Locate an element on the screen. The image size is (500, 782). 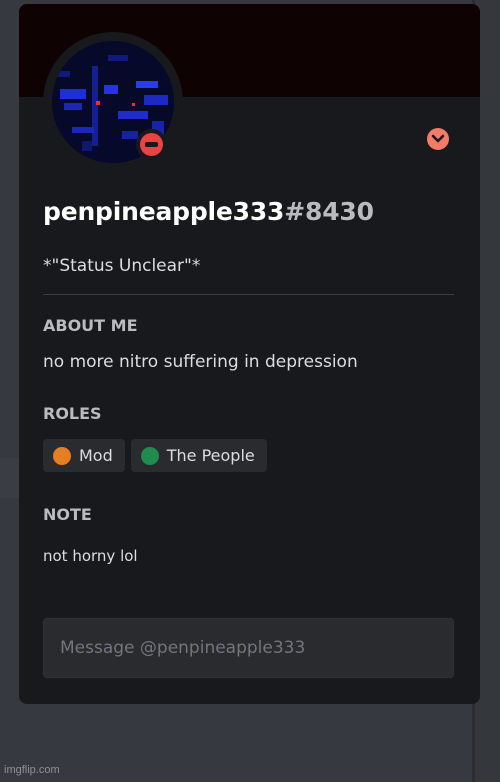
note-title: NOTE is located at coordinates (67, 514).